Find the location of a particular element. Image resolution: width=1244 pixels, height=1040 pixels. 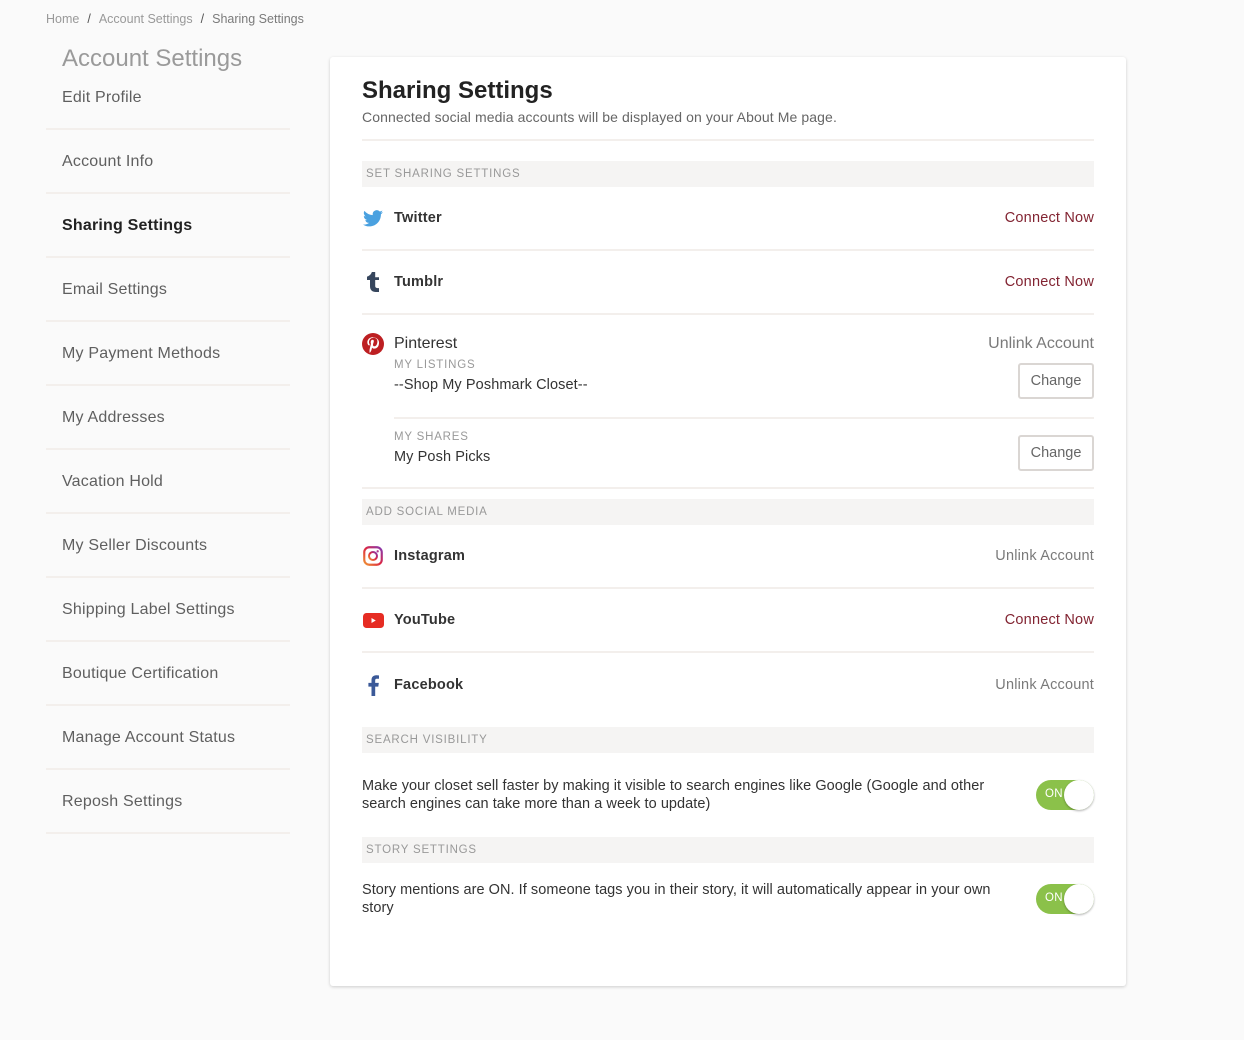

pinterest-unlink-link: Unlink Account is located at coordinates (1041, 344).